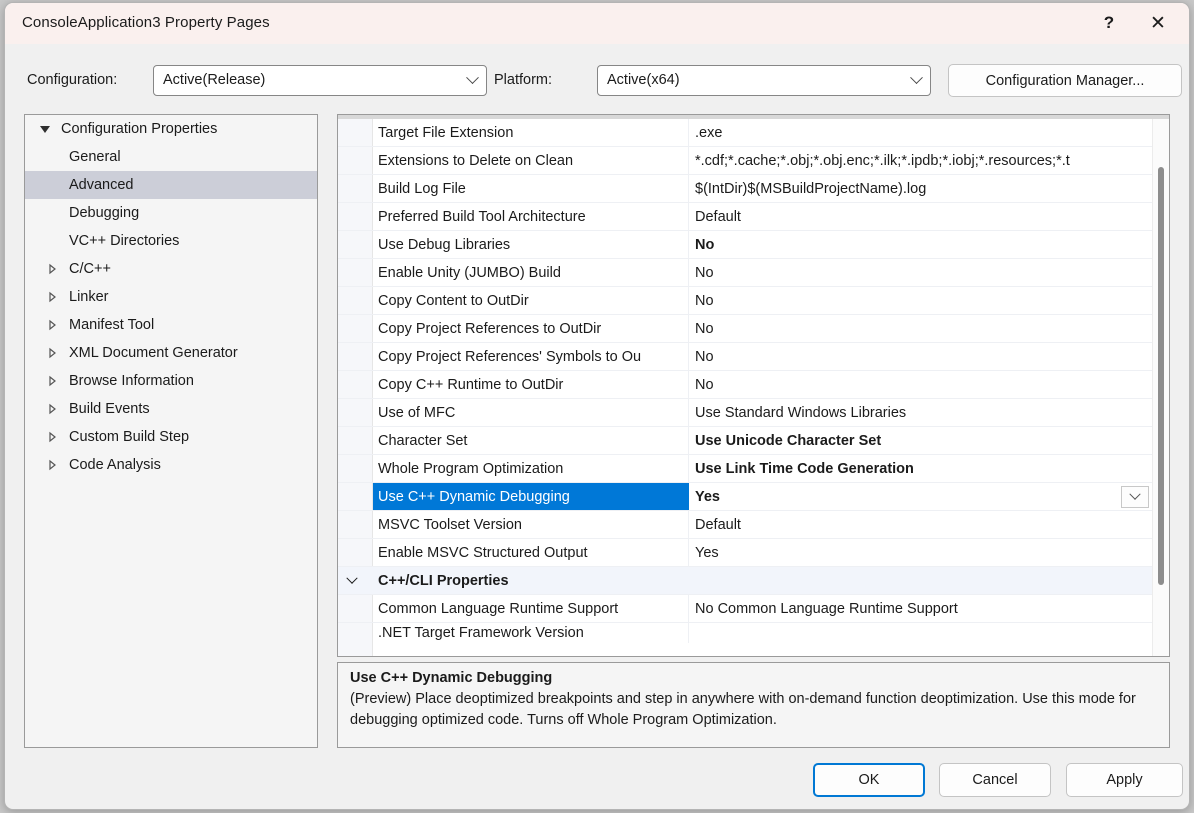 The height and width of the screenshot is (813, 1194). Describe the element at coordinates (929, 468) in the screenshot. I see `property-value: Use Link Time Code Generation` at that location.